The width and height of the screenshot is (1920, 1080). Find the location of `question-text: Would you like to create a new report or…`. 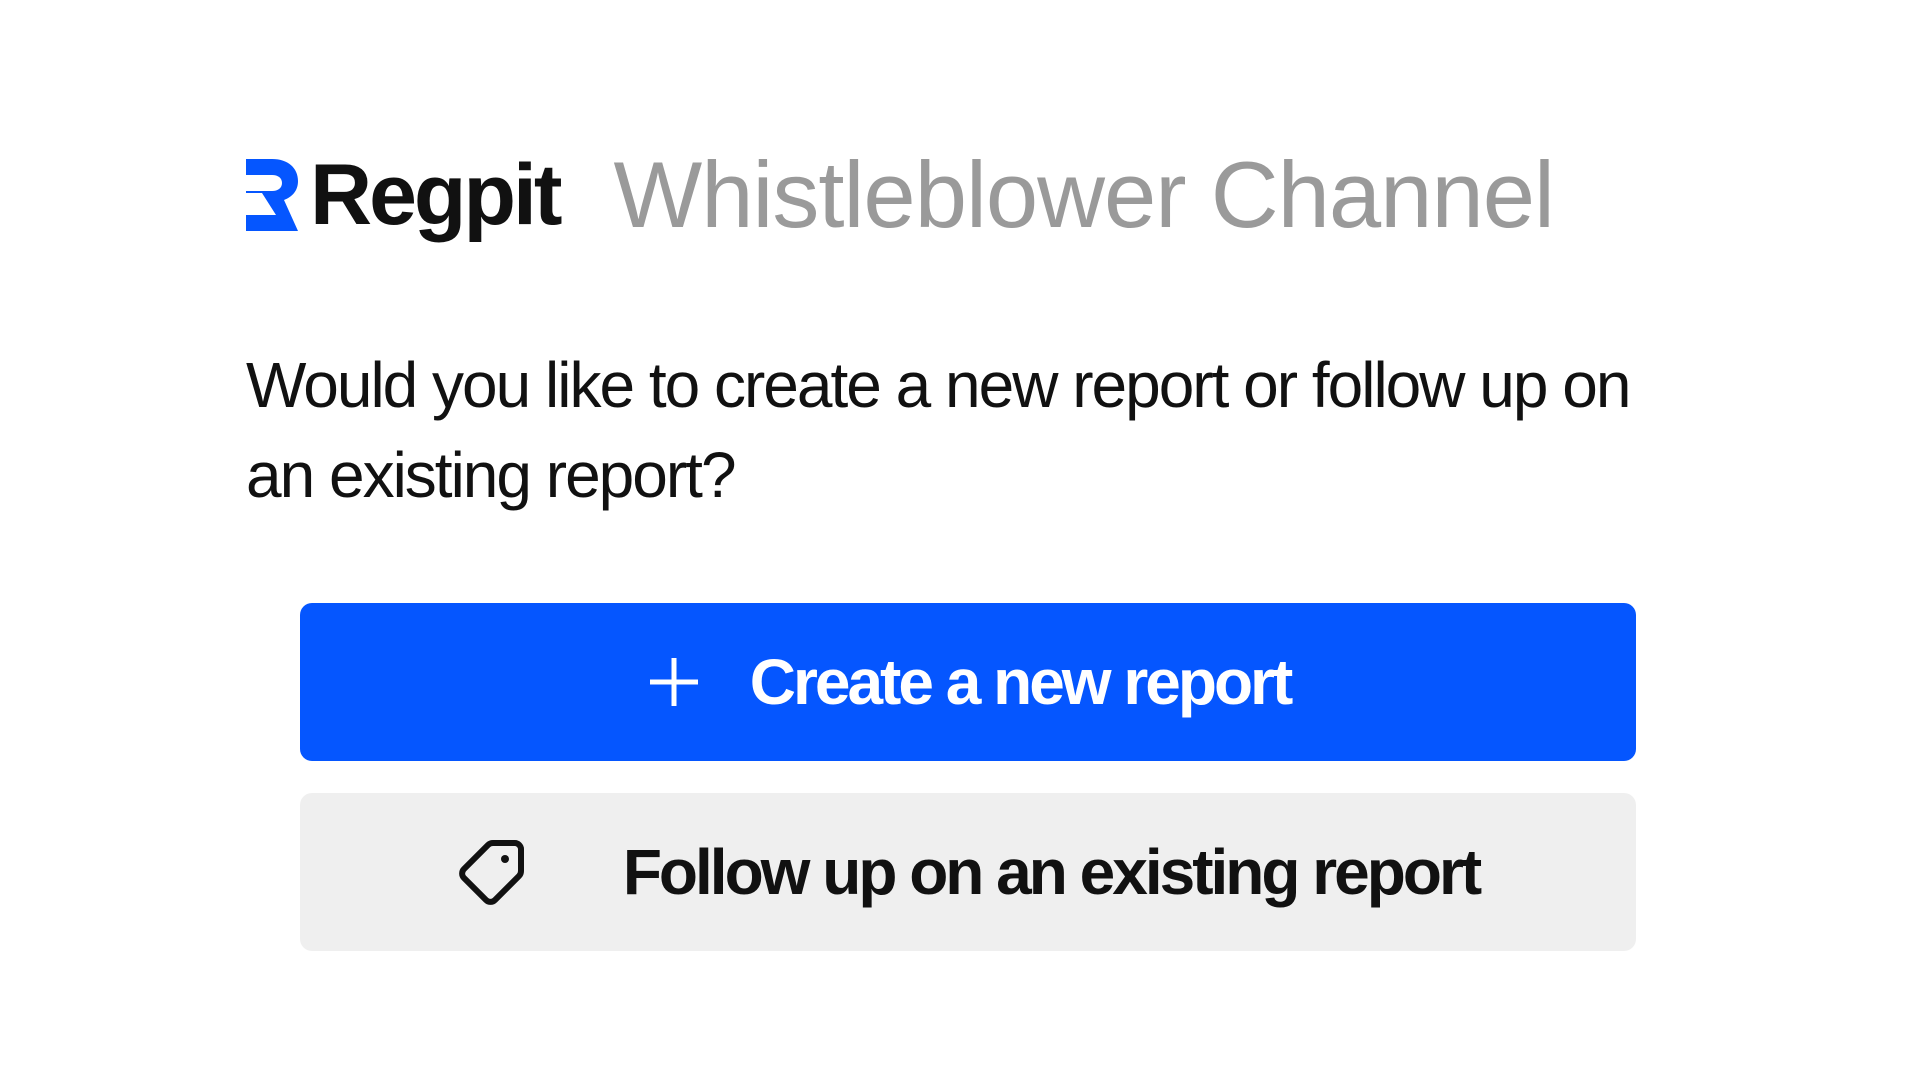

question-text: Would you like to create a new report or… is located at coordinates (938, 430).